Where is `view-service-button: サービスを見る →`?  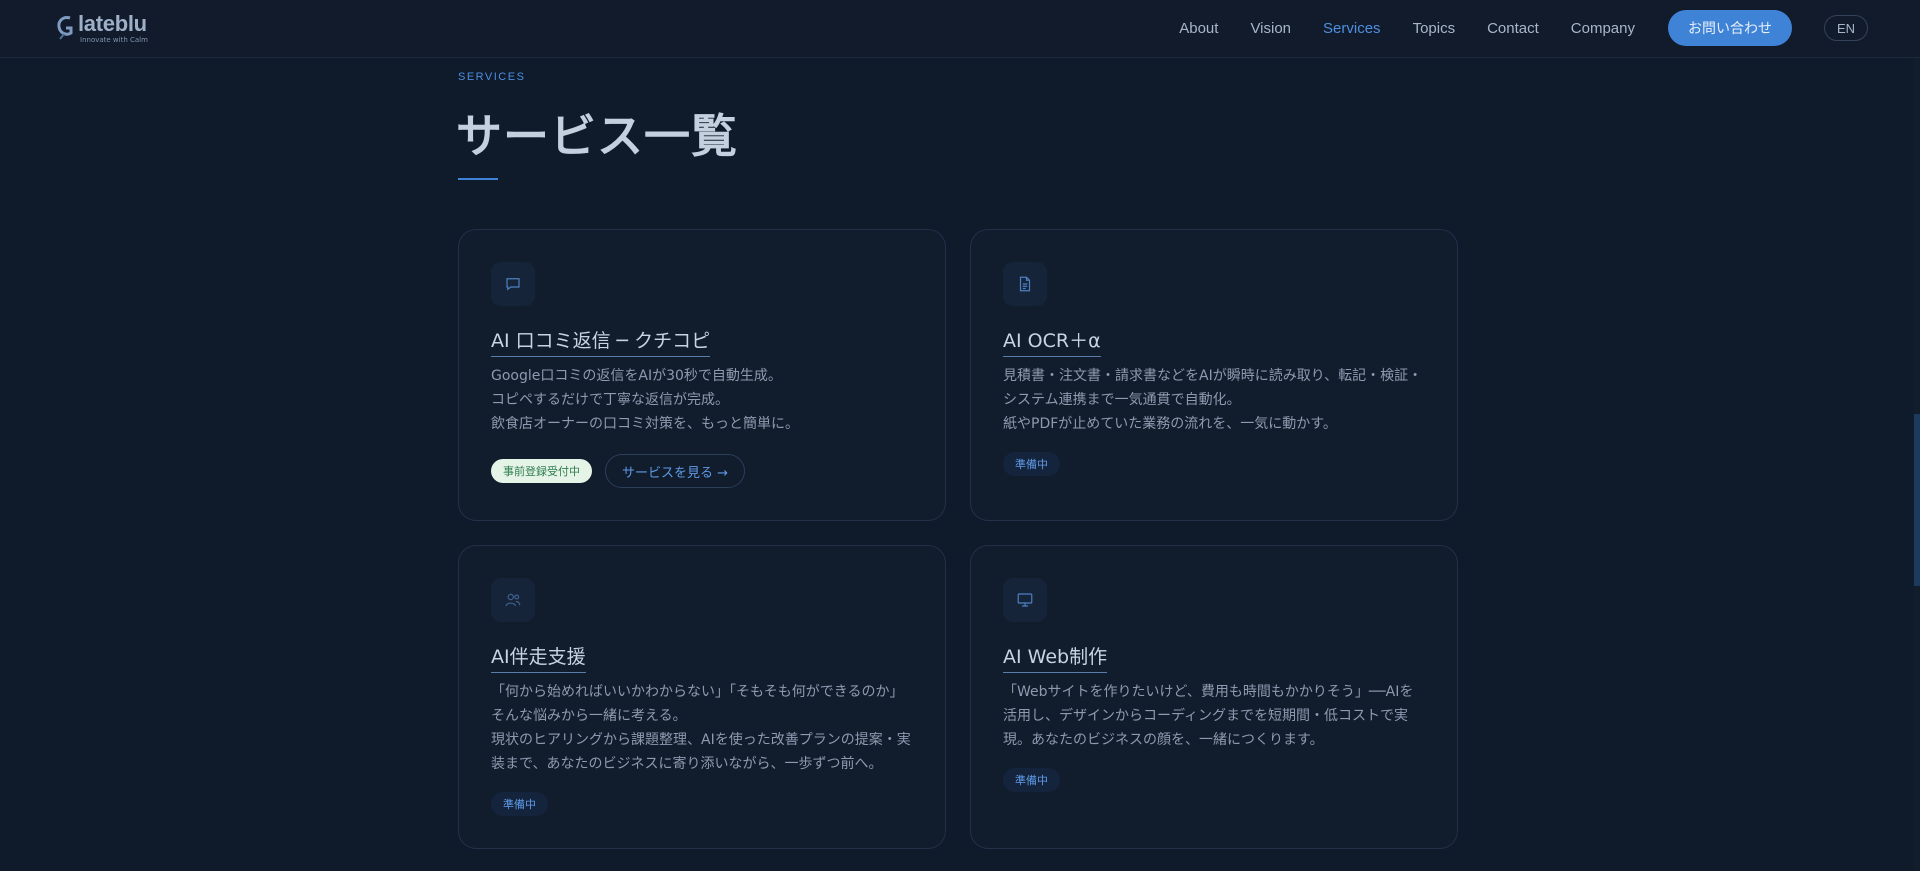
view-service-button: サービスを見る → is located at coordinates (675, 471).